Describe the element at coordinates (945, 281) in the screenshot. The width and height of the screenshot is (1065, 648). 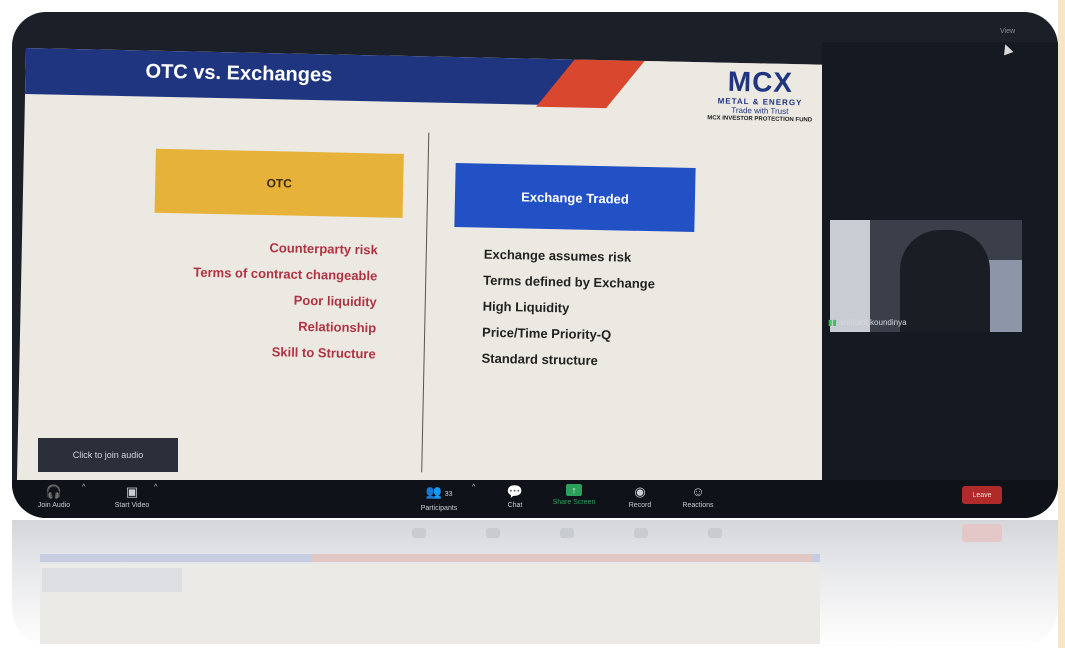
I see `participant-silhouette` at that location.